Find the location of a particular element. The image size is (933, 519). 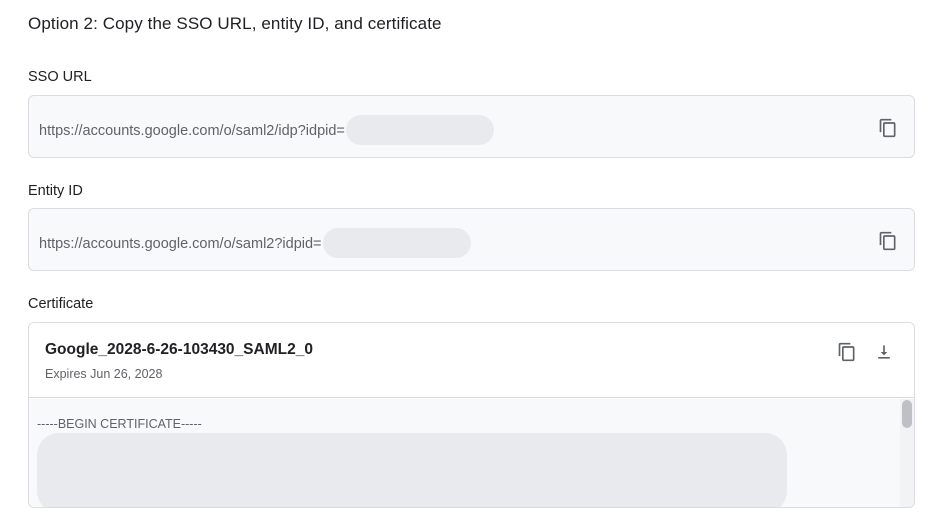

scrollbar-thumb is located at coordinates (907, 414).